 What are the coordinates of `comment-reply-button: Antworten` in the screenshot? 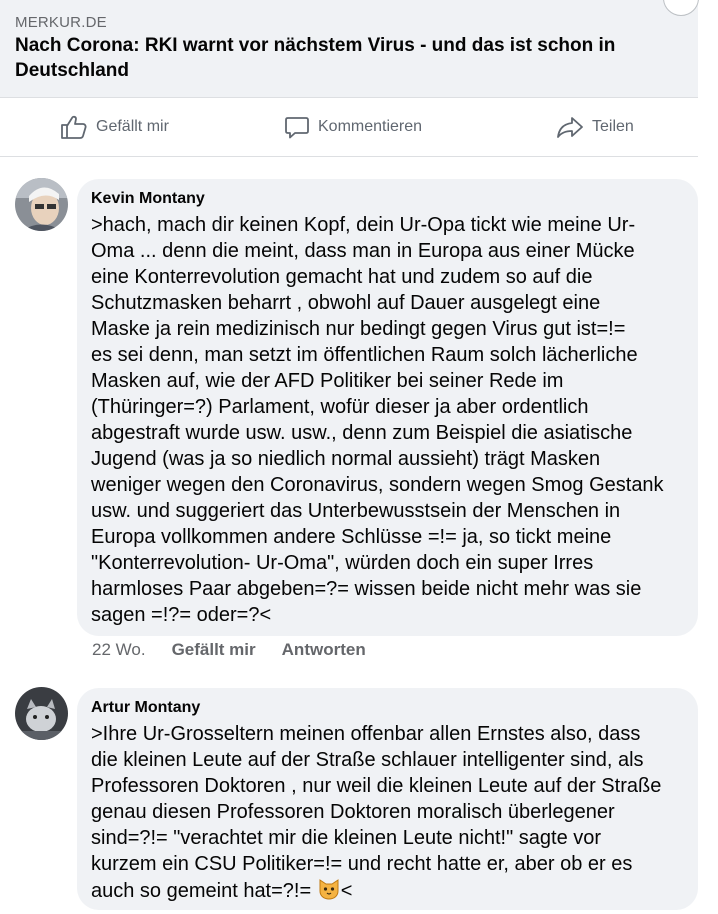 It's located at (324, 650).